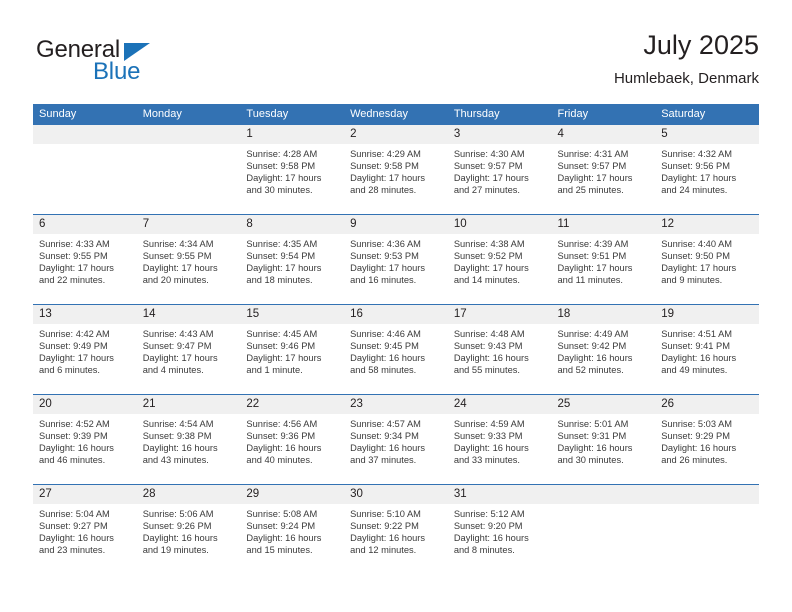 The image size is (792, 612). Describe the element at coordinates (486, 370) in the screenshot. I see `day-17-daylight-line: and 55 minutes.` at that location.